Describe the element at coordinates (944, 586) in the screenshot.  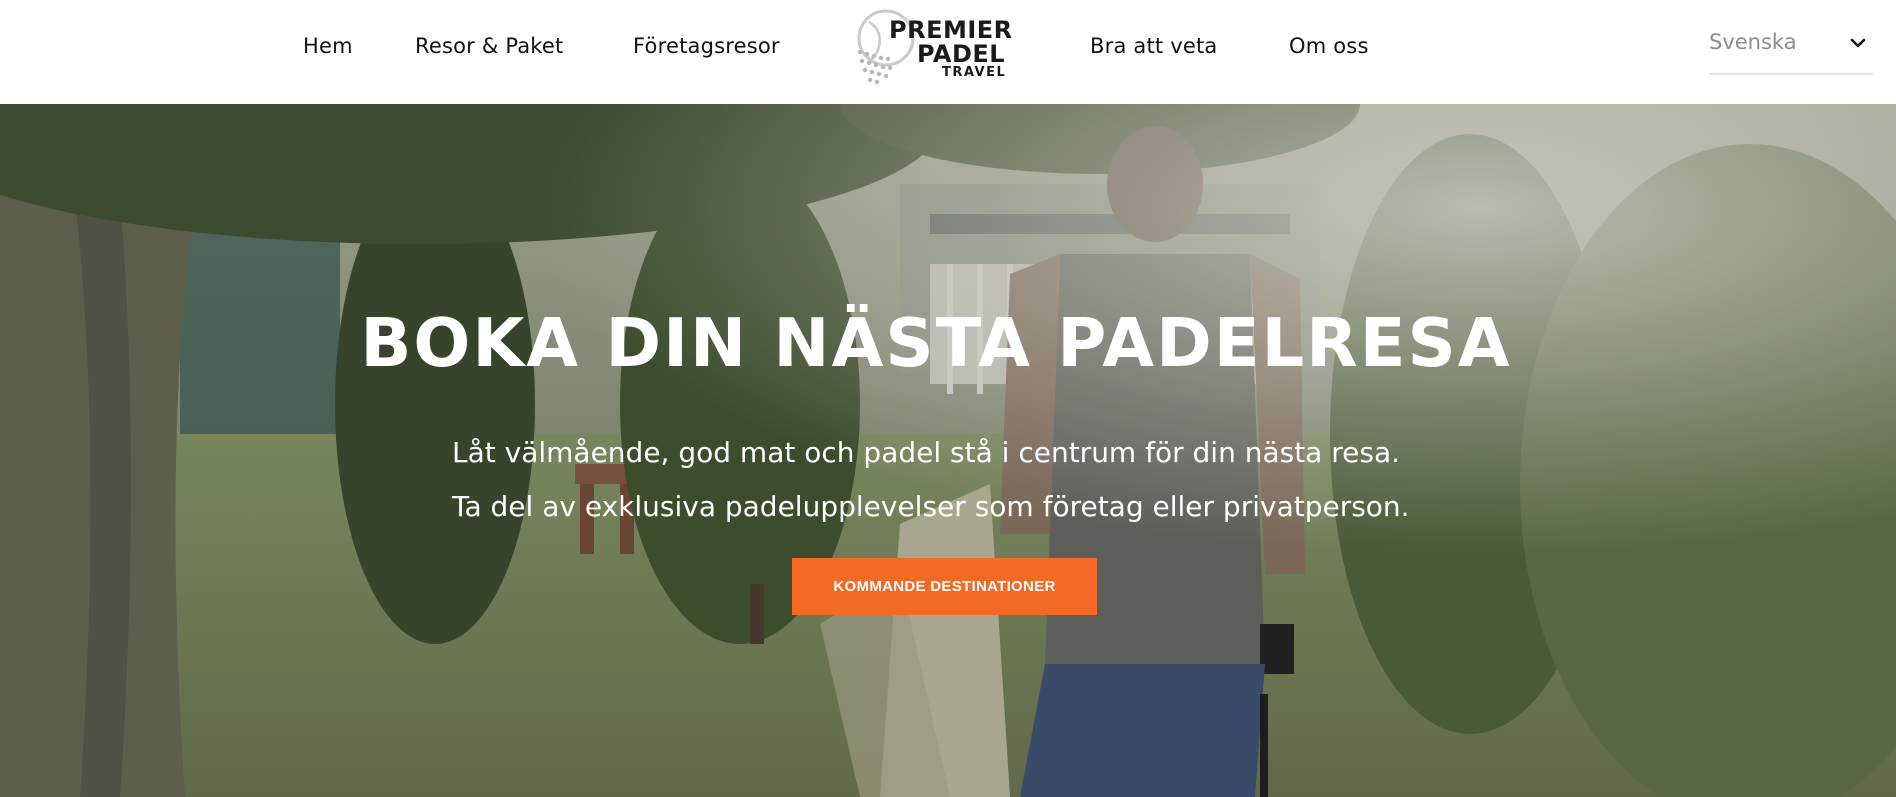
I see `upcoming-destinations-button: KOMMANDE DESTINATIONER` at that location.